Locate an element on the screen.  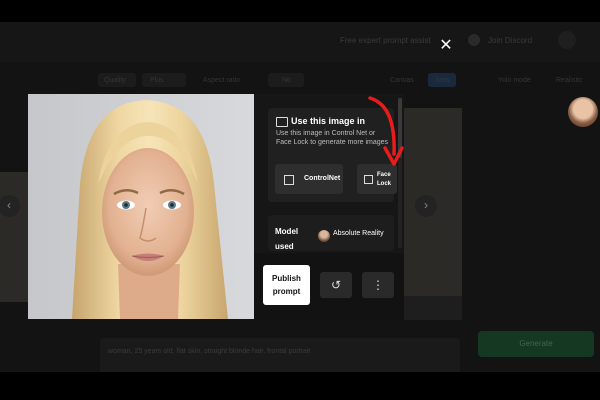
toolbar-new: New is located at coordinates (443, 80).